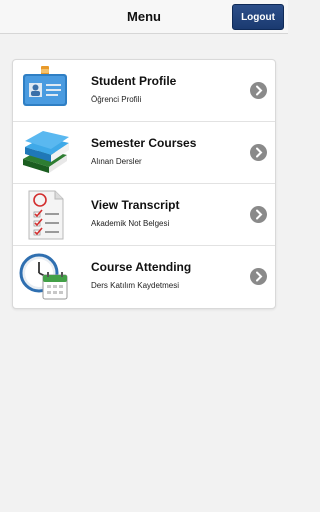 This screenshot has height=512, width=320. I want to click on menu-item-course-attending: Course Attending Ders Katılım Kaydetmesi, so click(144, 277).